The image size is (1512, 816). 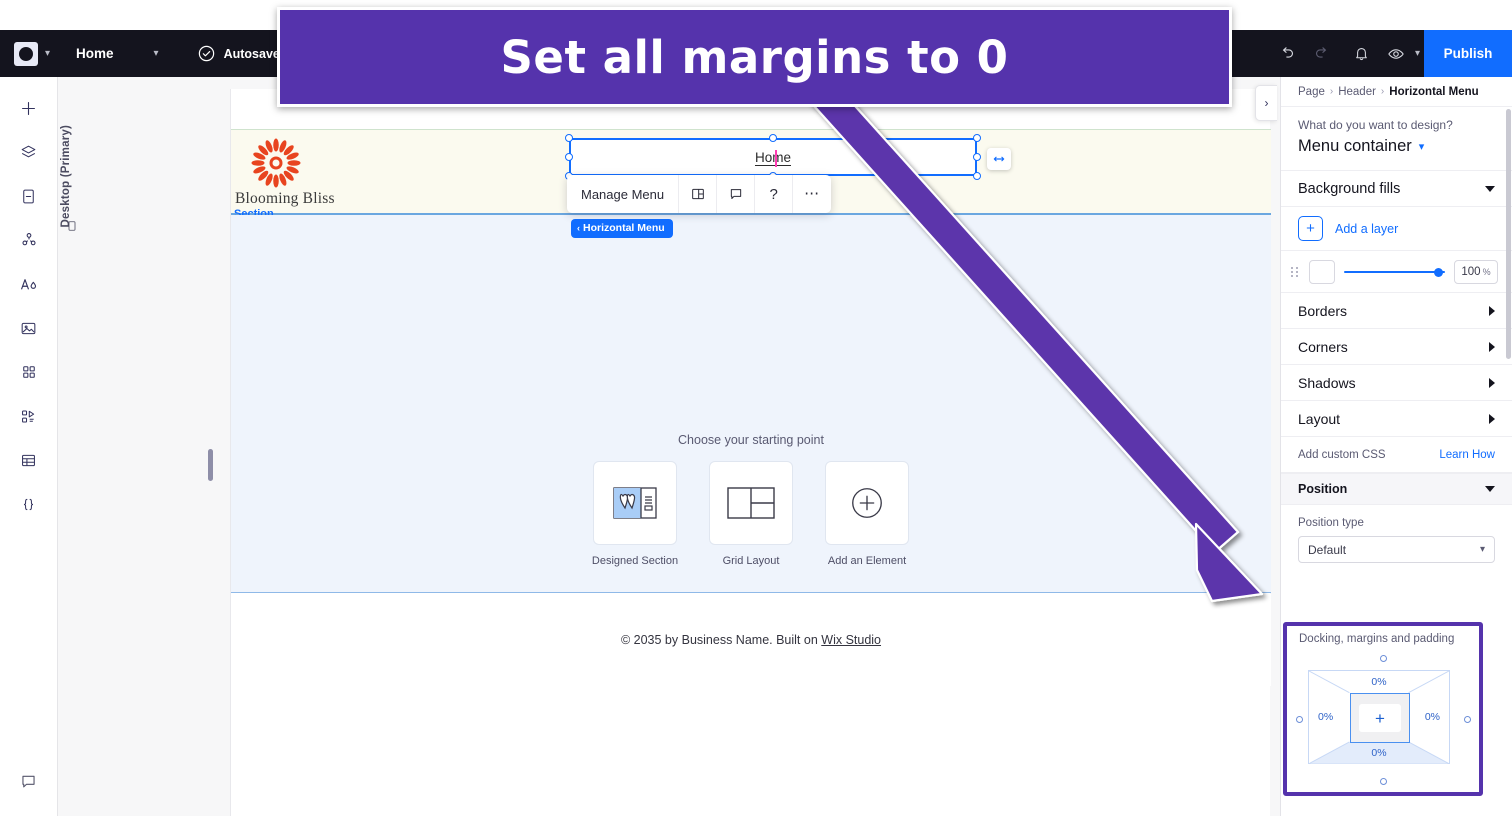 I want to click on text-theme-icon, so click(x=29, y=284).